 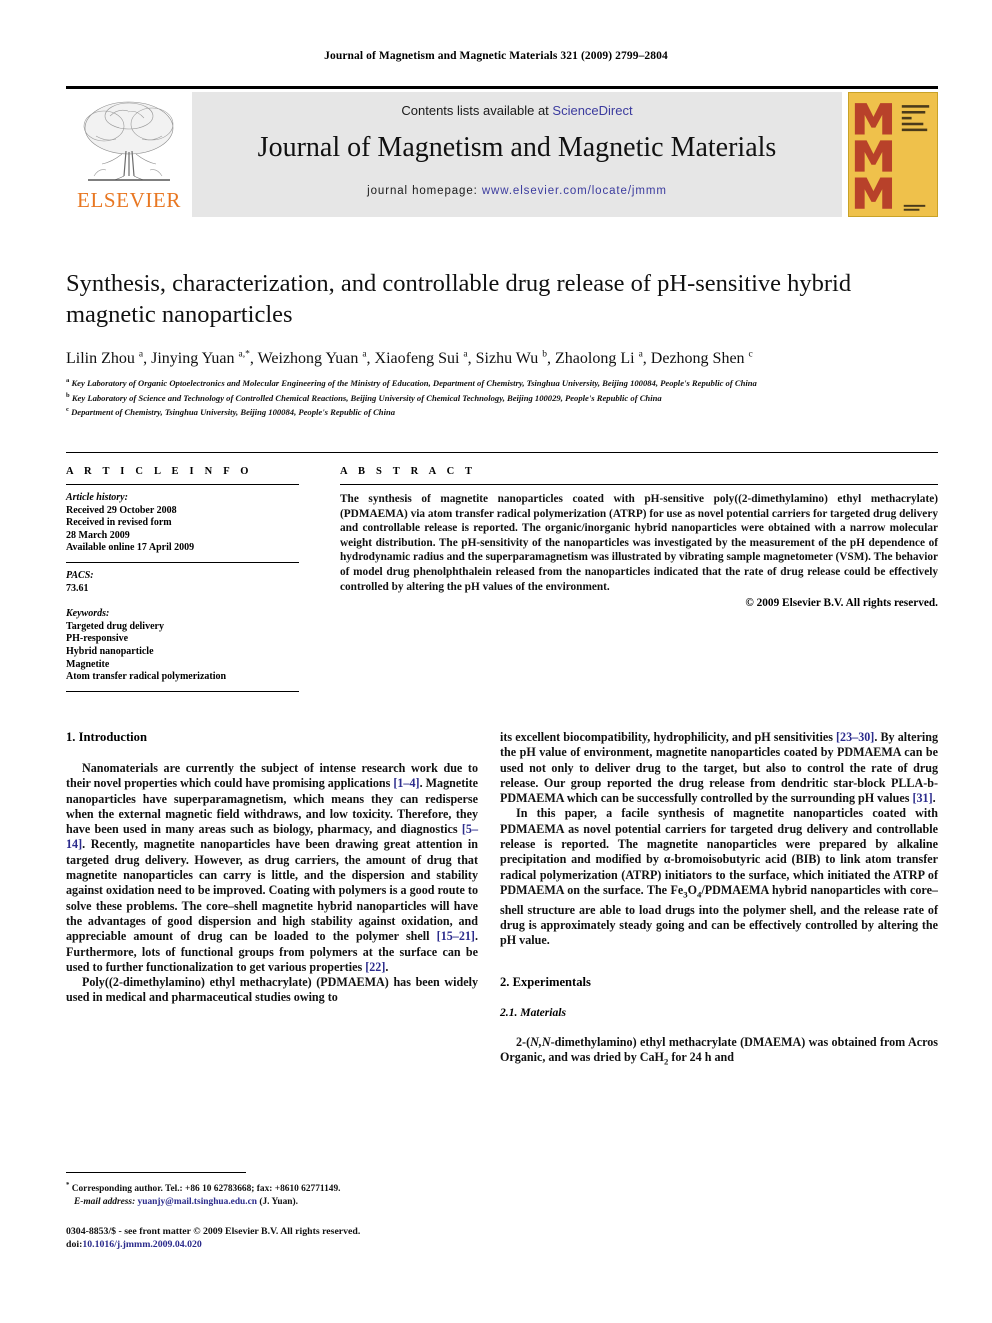 What do you see at coordinates (639, 484) in the screenshot?
I see `abstract-rule` at bounding box center [639, 484].